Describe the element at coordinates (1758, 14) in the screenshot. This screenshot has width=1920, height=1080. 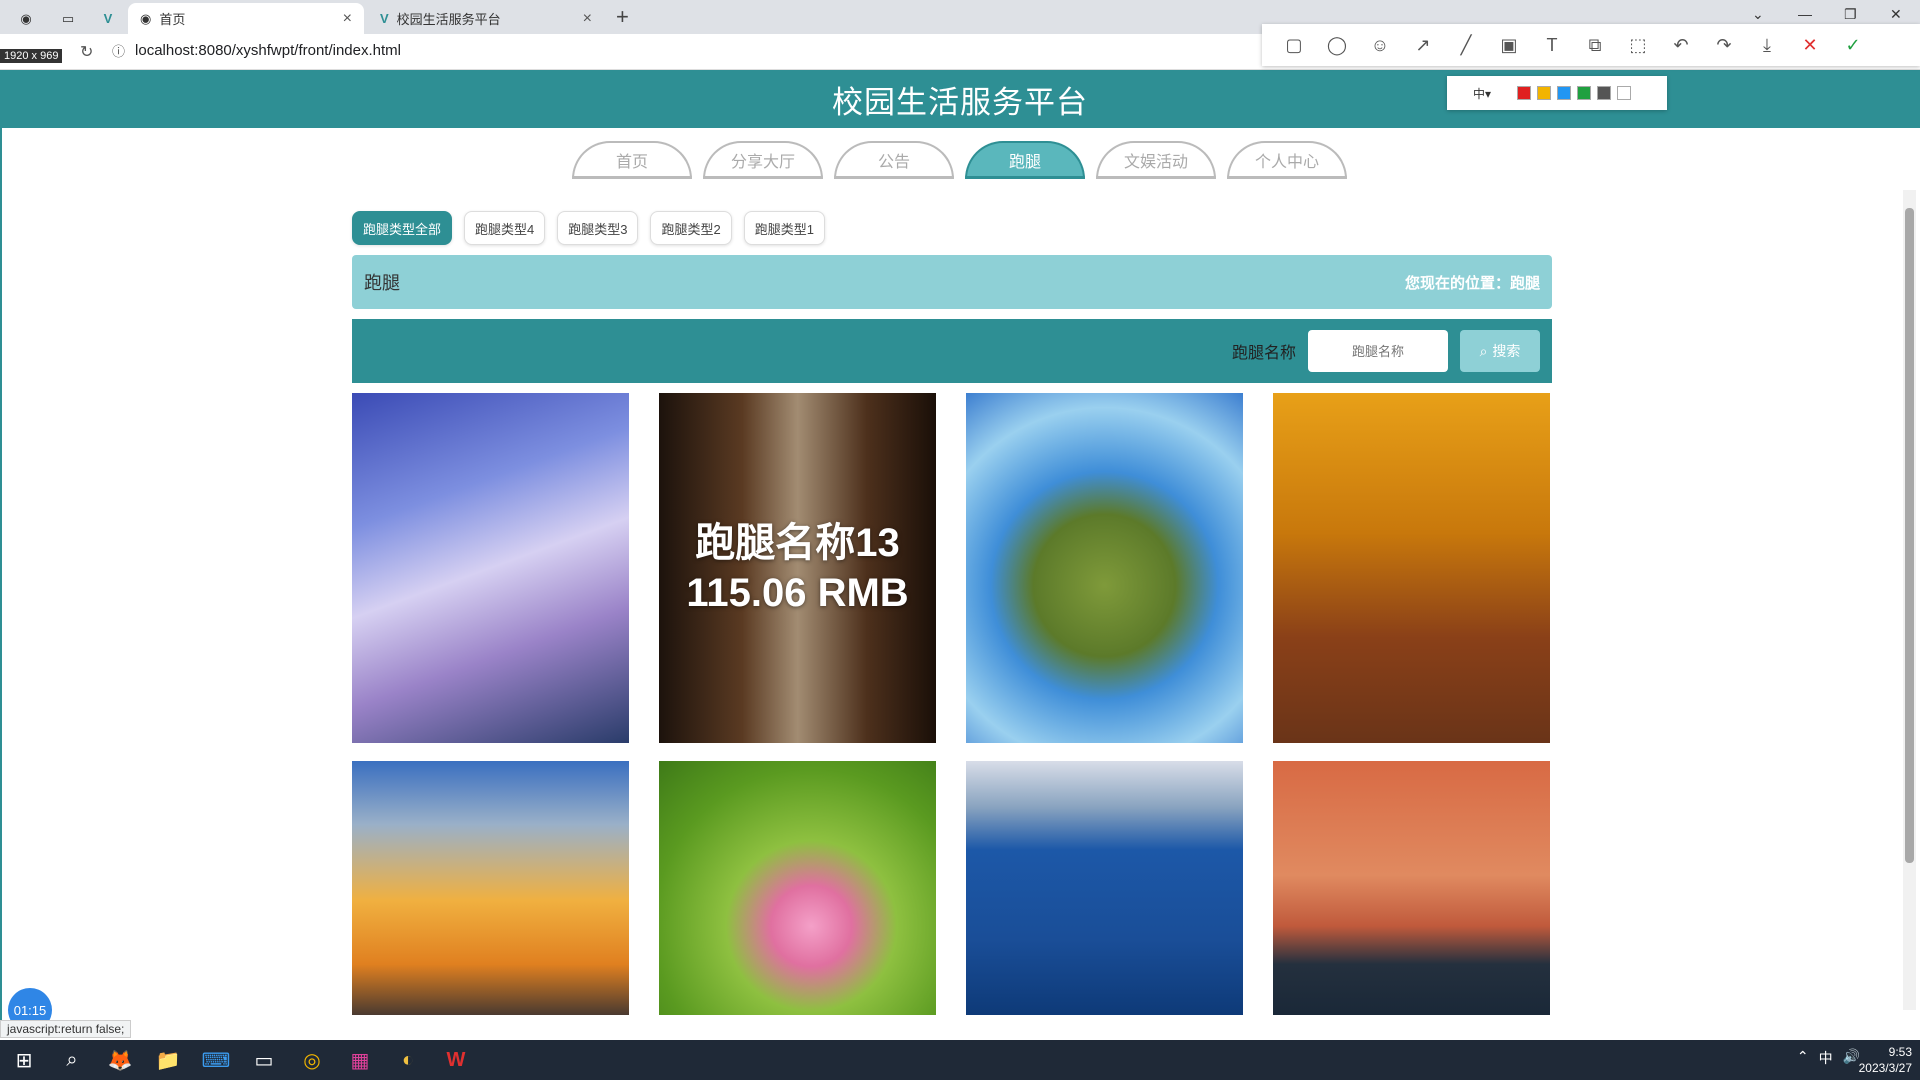
I see `tab-search-icon: ⌄` at that location.